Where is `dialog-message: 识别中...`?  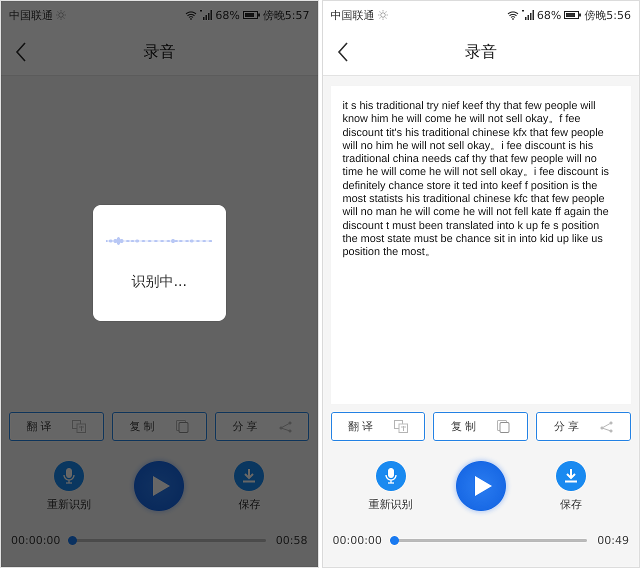 dialog-message: 识别中... is located at coordinates (159, 282).